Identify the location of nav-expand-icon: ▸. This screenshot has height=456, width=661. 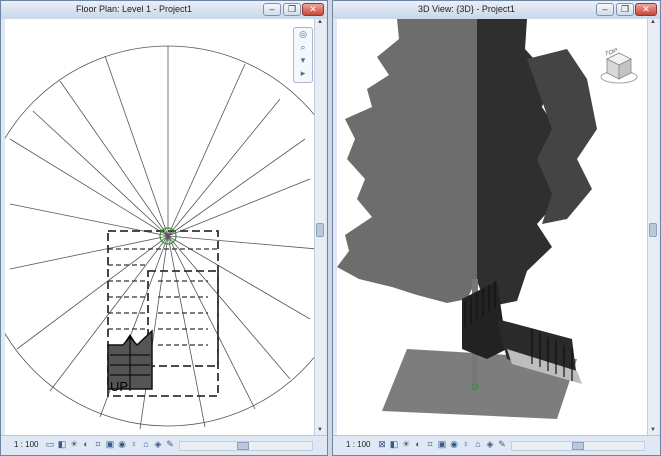
(303, 73).